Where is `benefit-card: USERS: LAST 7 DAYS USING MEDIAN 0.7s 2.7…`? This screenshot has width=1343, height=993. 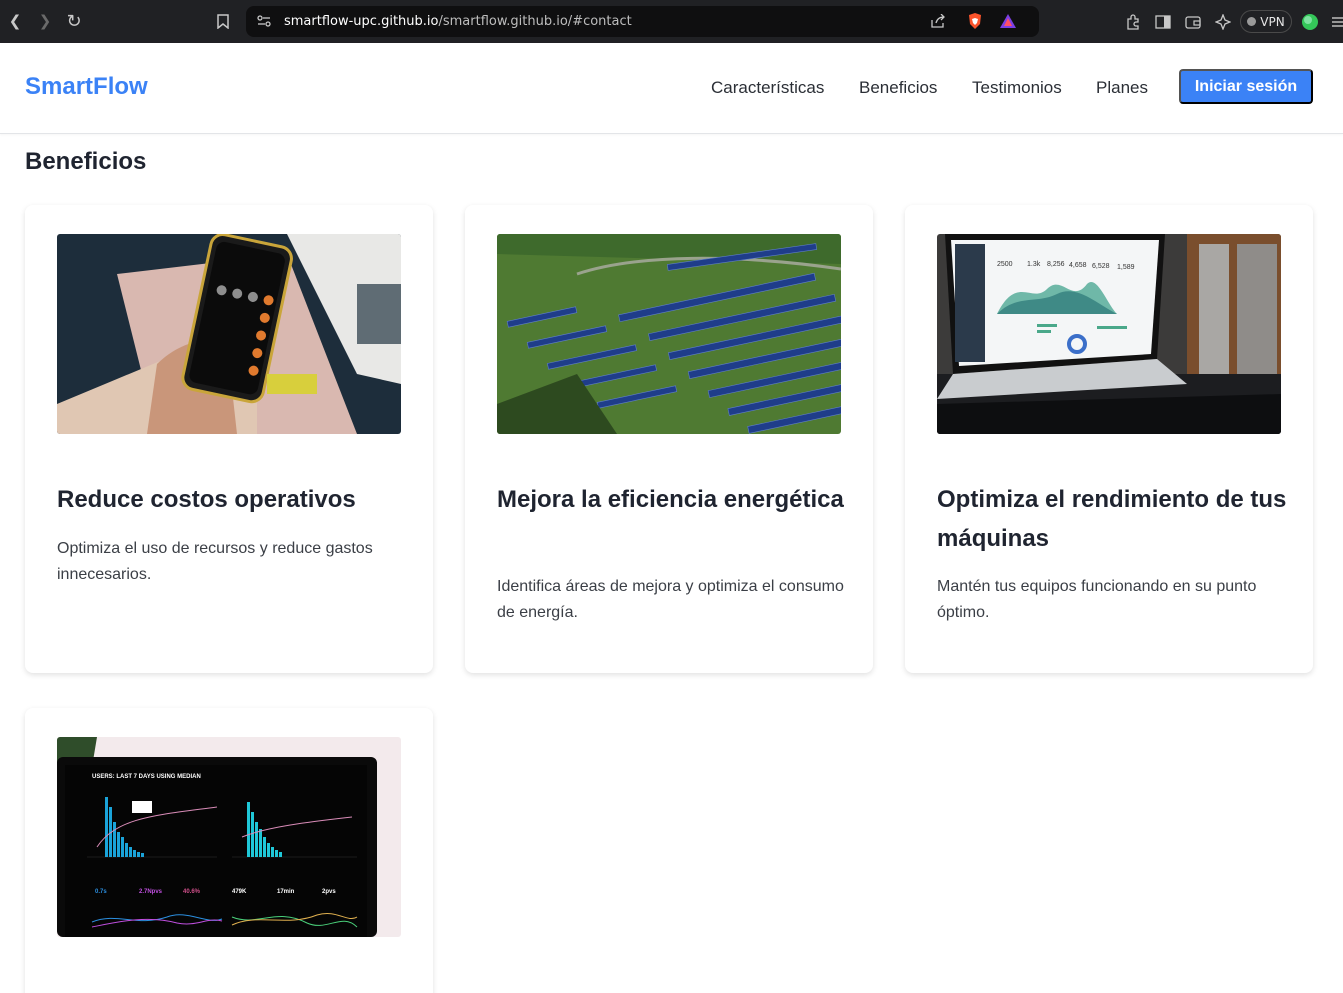
benefit-card: USERS: LAST 7 DAYS USING MEDIAN 0.7s 2.7… is located at coordinates (229, 850).